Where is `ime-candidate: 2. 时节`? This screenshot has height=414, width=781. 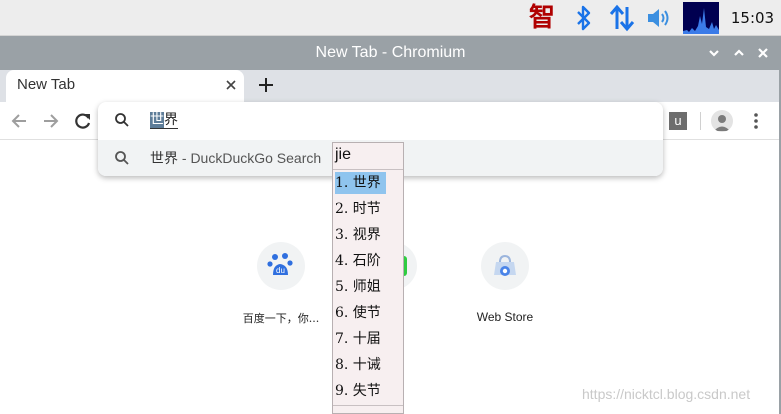
ime-candidate: 2. 时节 is located at coordinates (360, 209).